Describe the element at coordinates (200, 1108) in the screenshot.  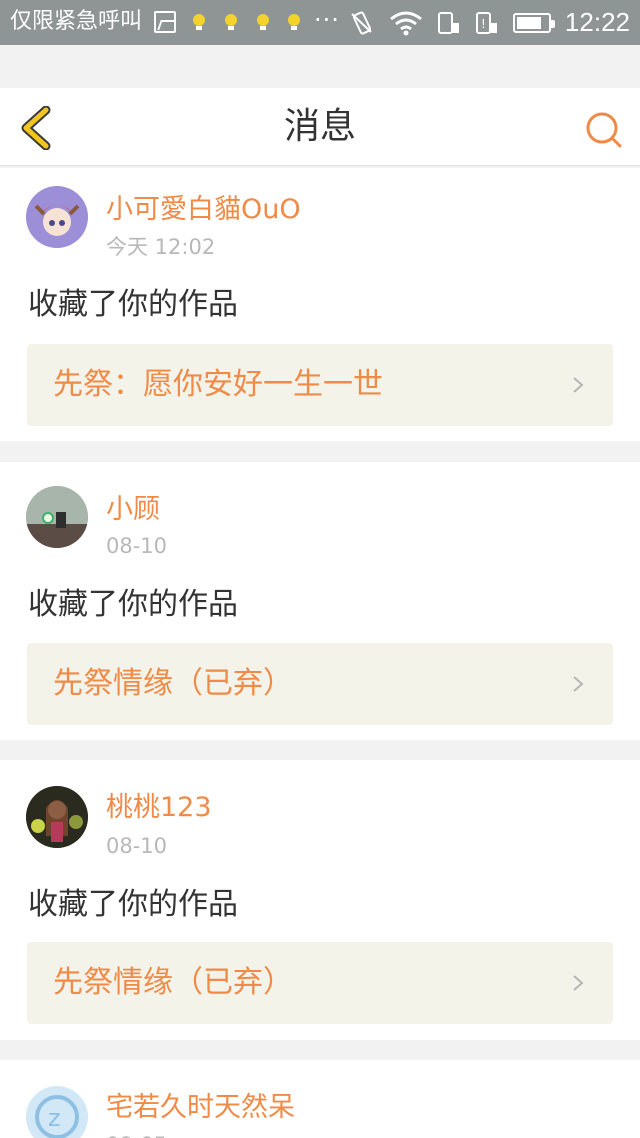
I see `username: 宅若久时天然呆` at that location.